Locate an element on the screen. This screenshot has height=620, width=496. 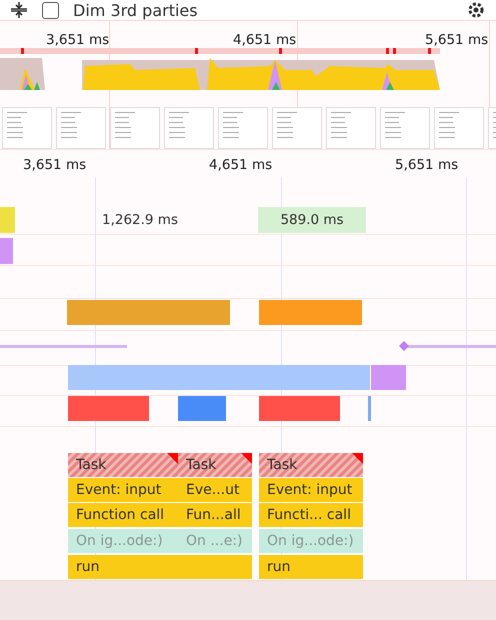
duration-label: 589.0 ms is located at coordinates (312, 220).